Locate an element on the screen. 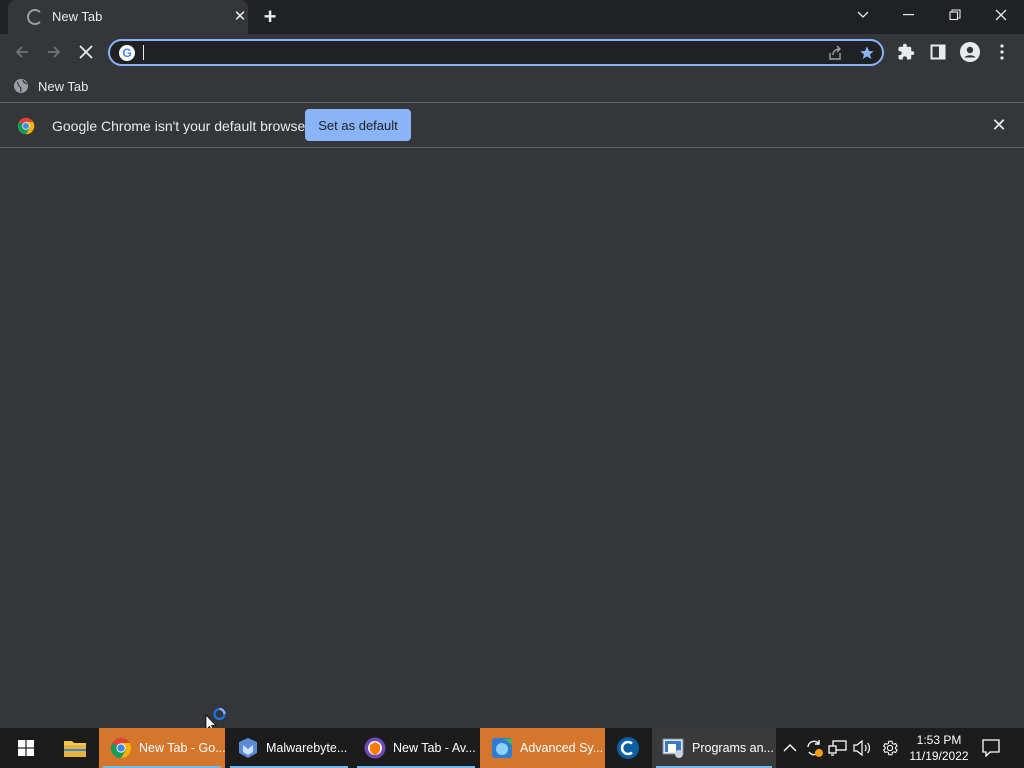  taskbar-file-explorer is located at coordinates (75, 748).